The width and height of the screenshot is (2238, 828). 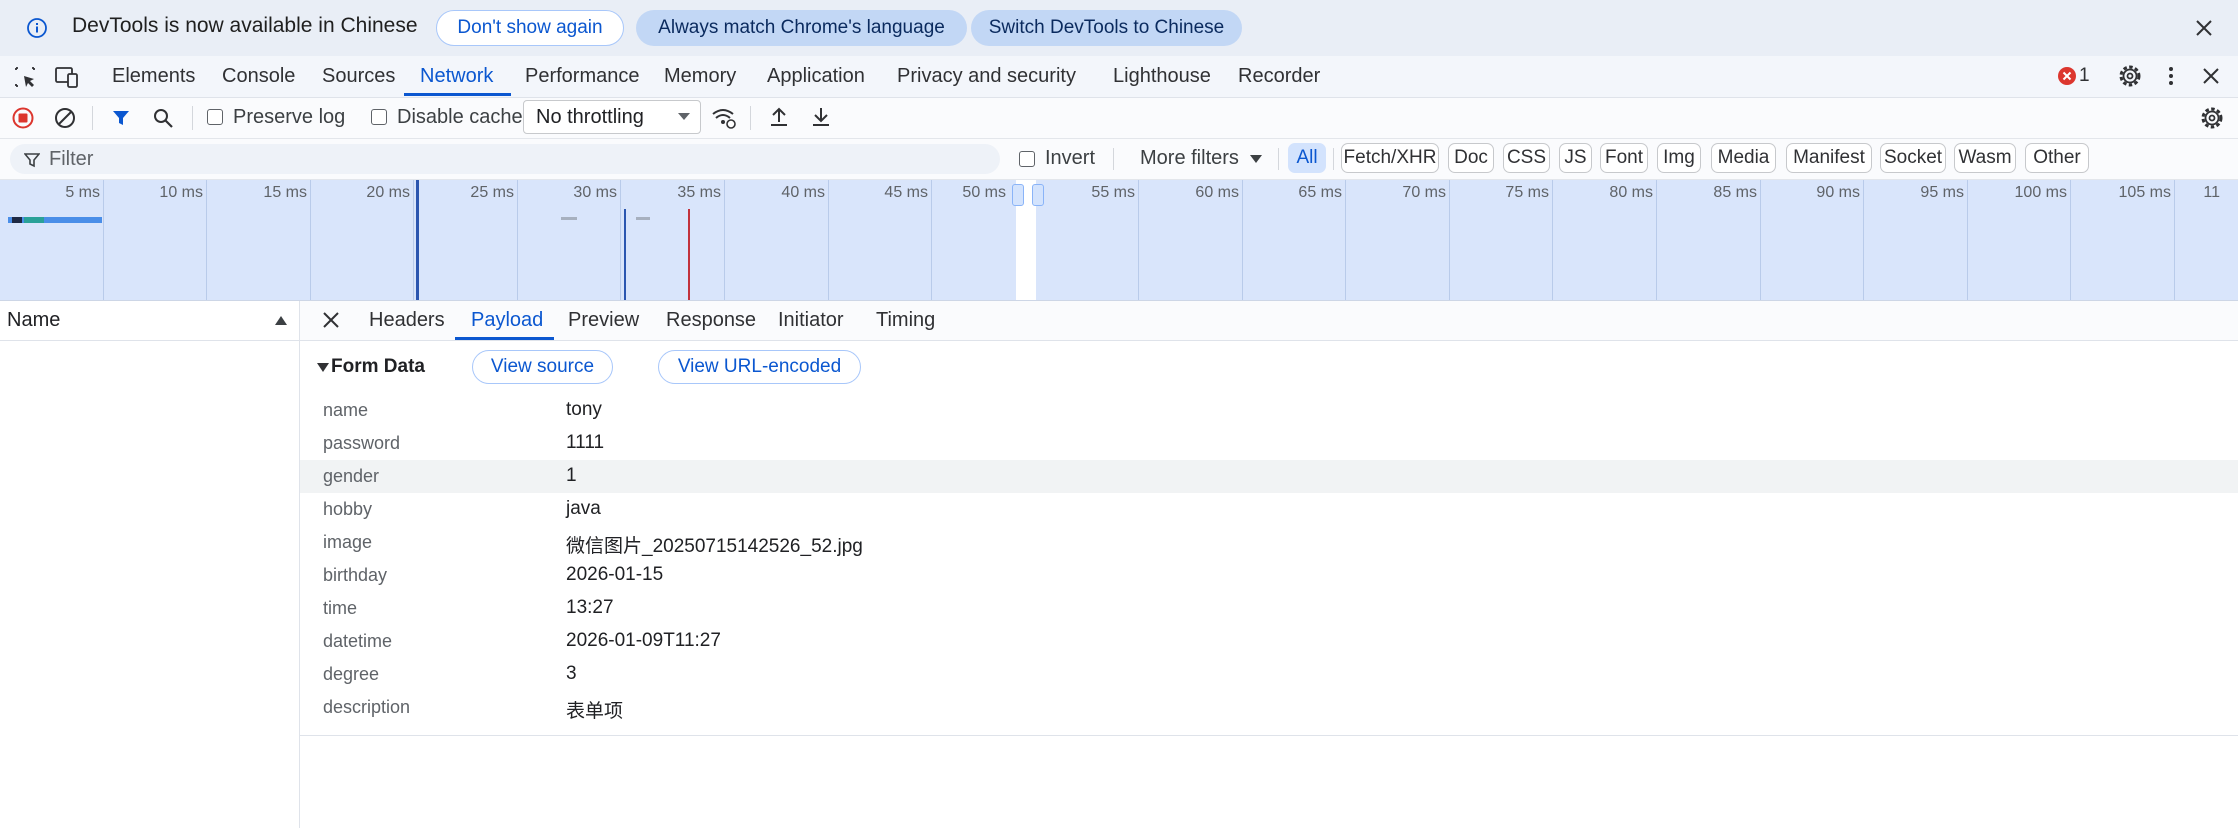 I want to click on form-data-value: tony, so click(x=584, y=409).